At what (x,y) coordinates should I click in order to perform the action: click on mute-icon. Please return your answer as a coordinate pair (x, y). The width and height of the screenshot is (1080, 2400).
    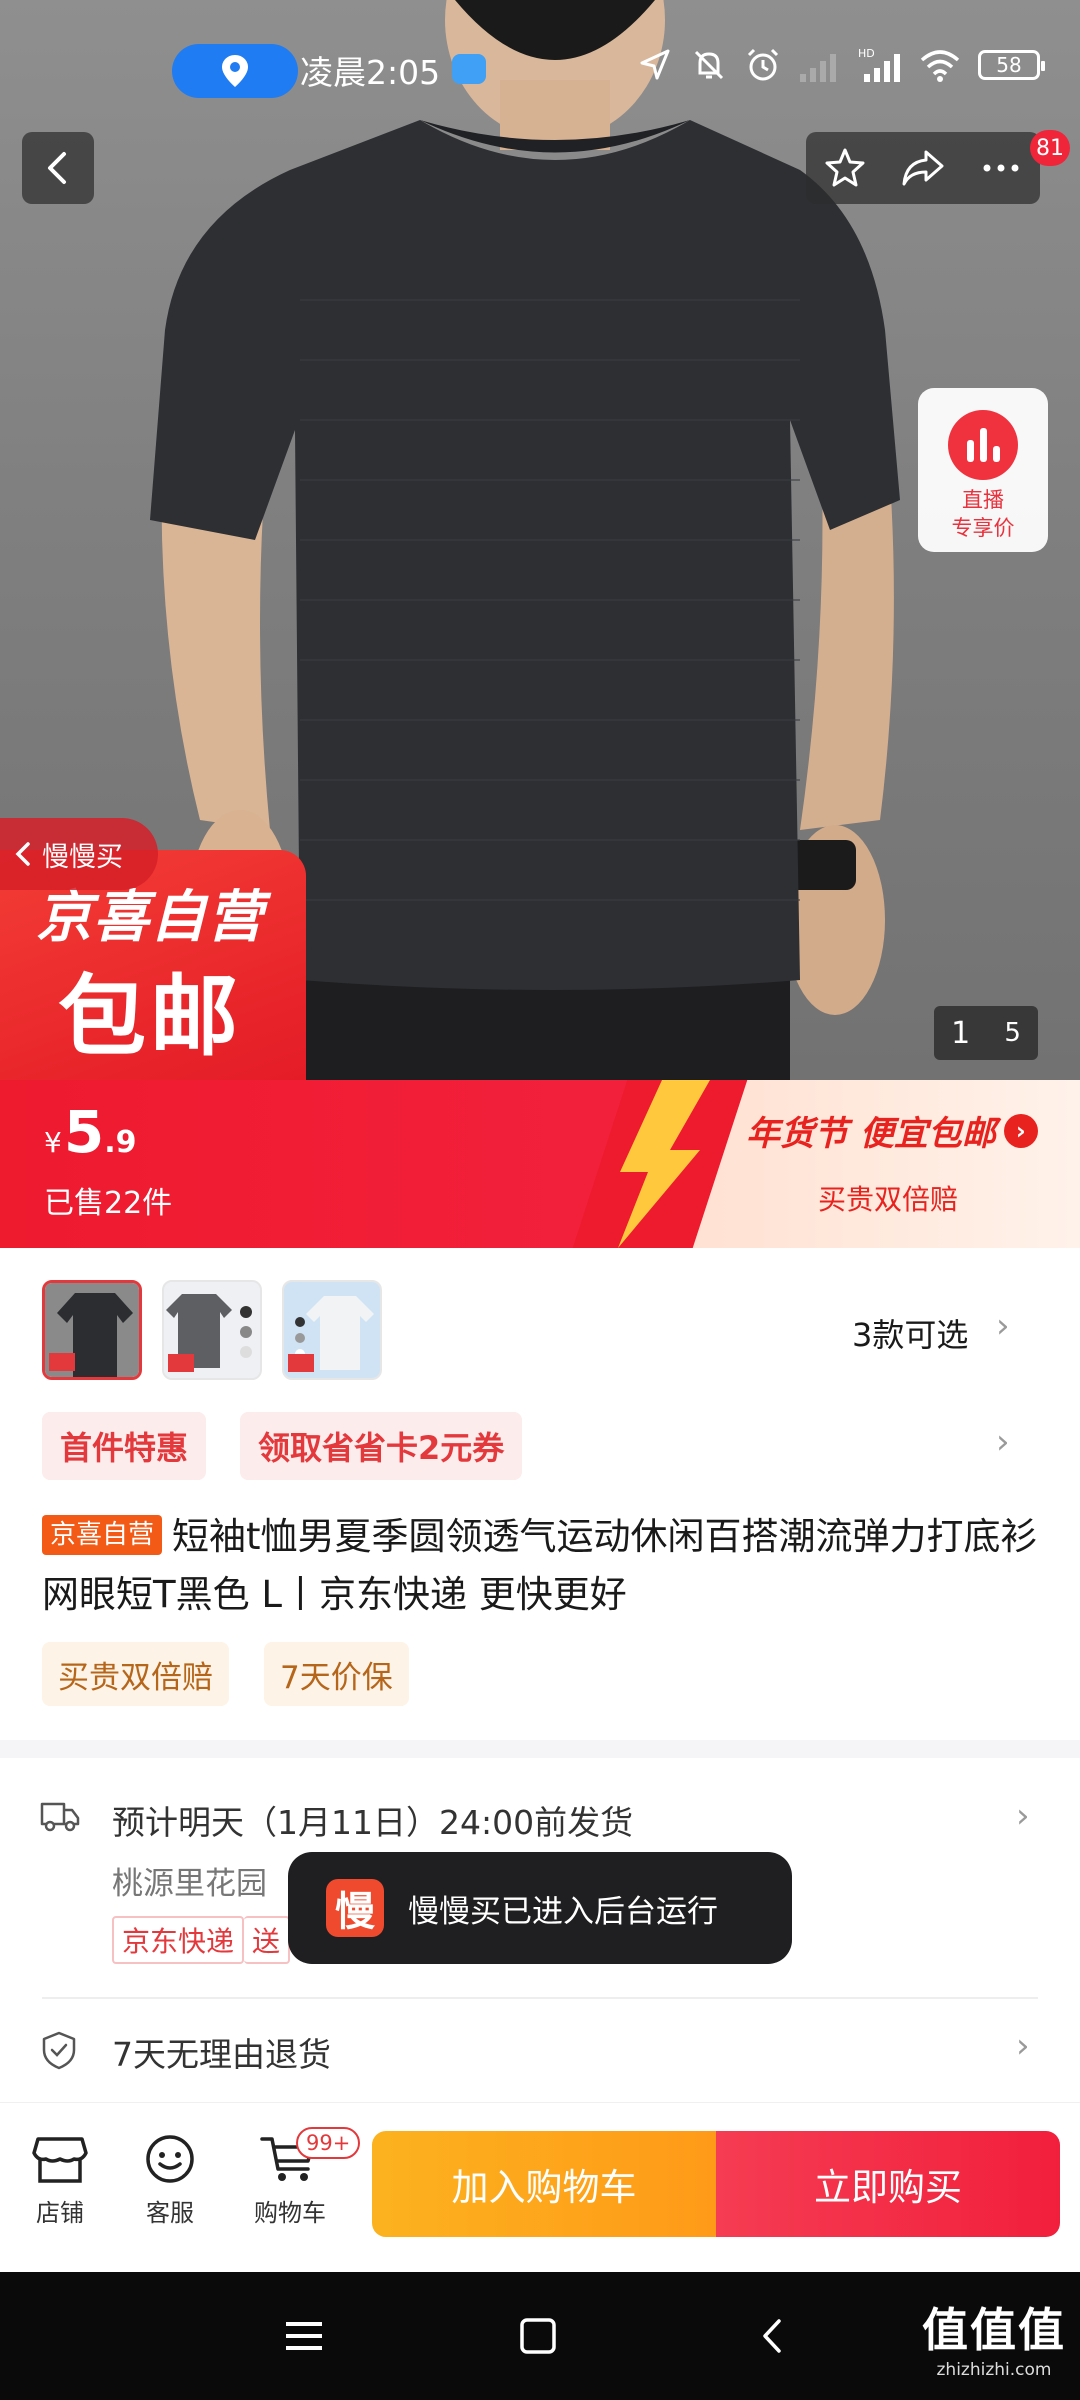
    Looking at the image, I should click on (709, 65).